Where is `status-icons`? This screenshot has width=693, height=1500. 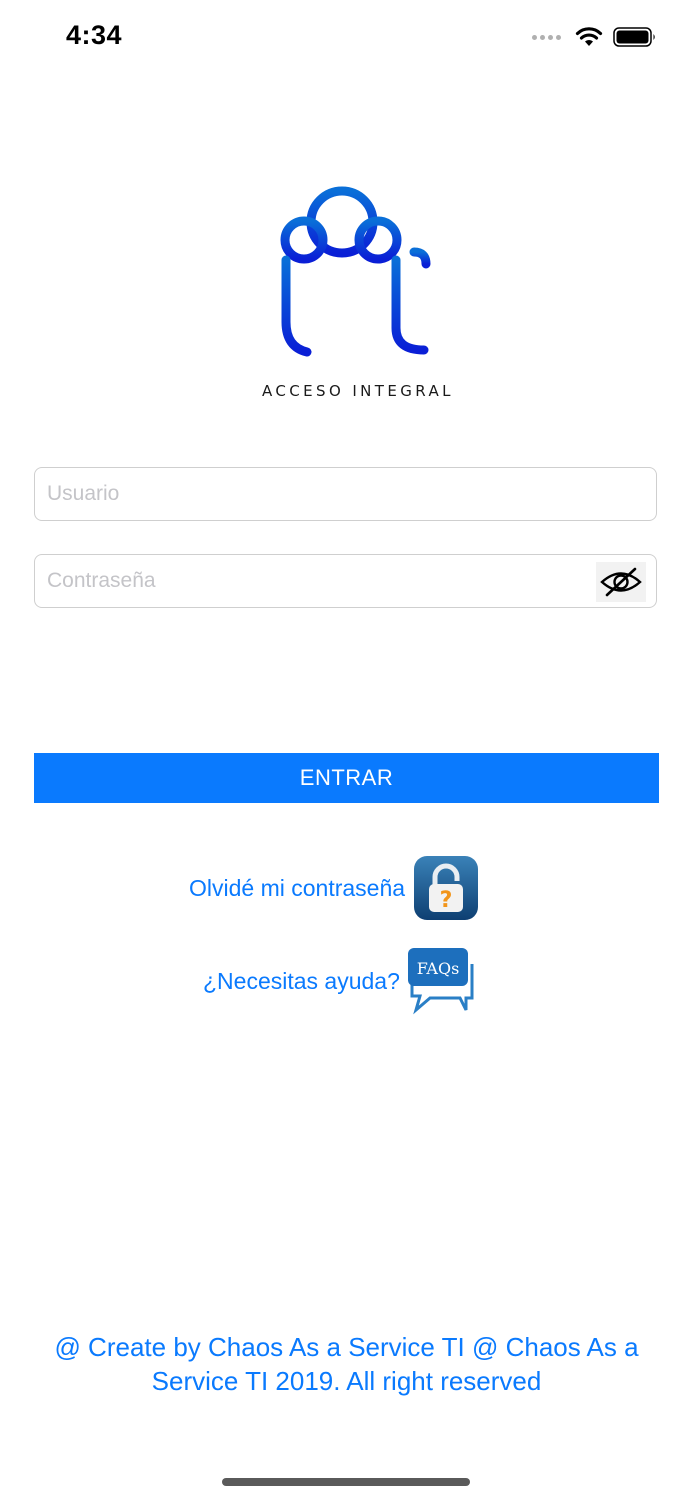 status-icons is located at coordinates (594, 37).